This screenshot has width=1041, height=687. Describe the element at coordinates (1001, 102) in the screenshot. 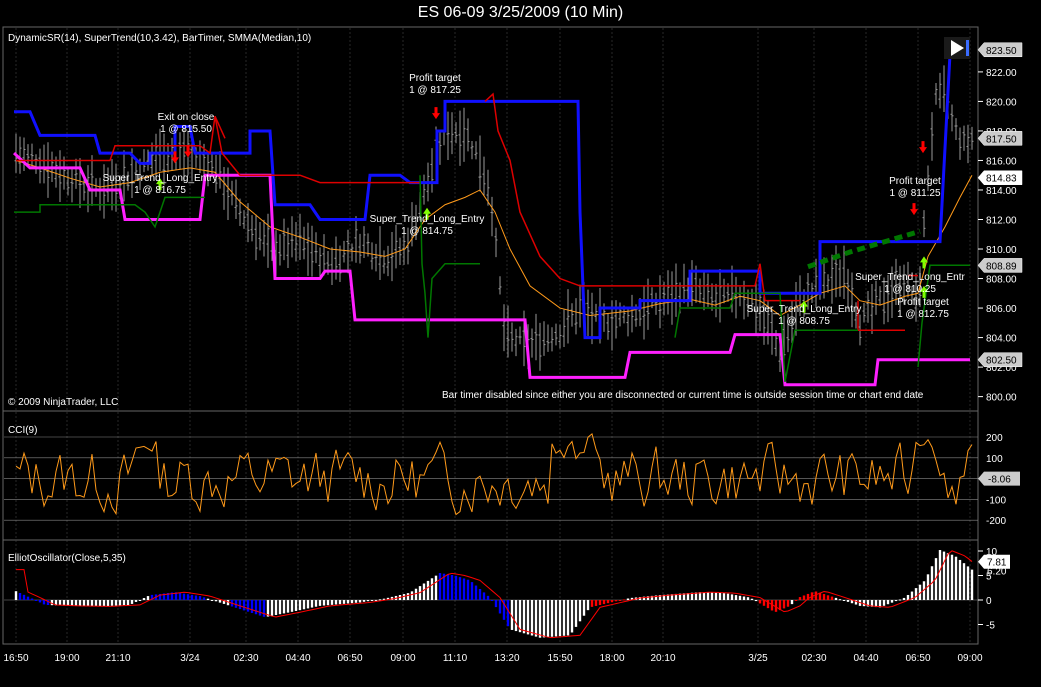

I see `y-tick-label: 820.00` at that location.